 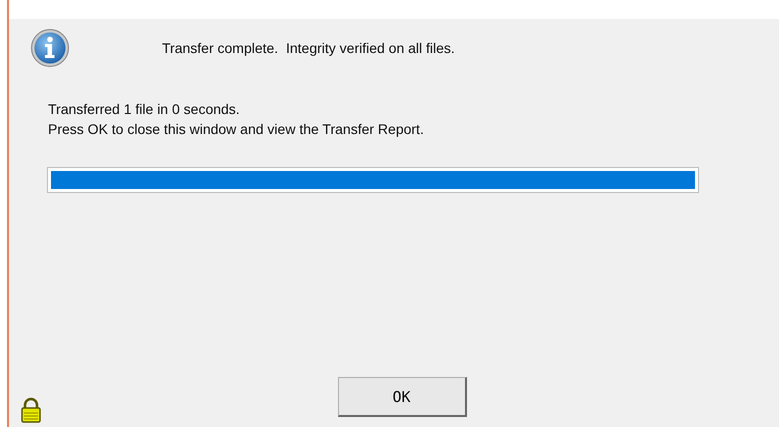 What do you see at coordinates (144, 109) in the screenshot?
I see `detail-text: Transferred 1 file in 0 seconds.` at bounding box center [144, 109].